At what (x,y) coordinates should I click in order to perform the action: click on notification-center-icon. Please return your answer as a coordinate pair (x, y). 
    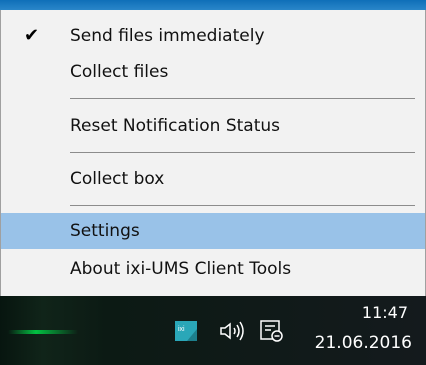
    Looking at the image, I should click on (271, 331).